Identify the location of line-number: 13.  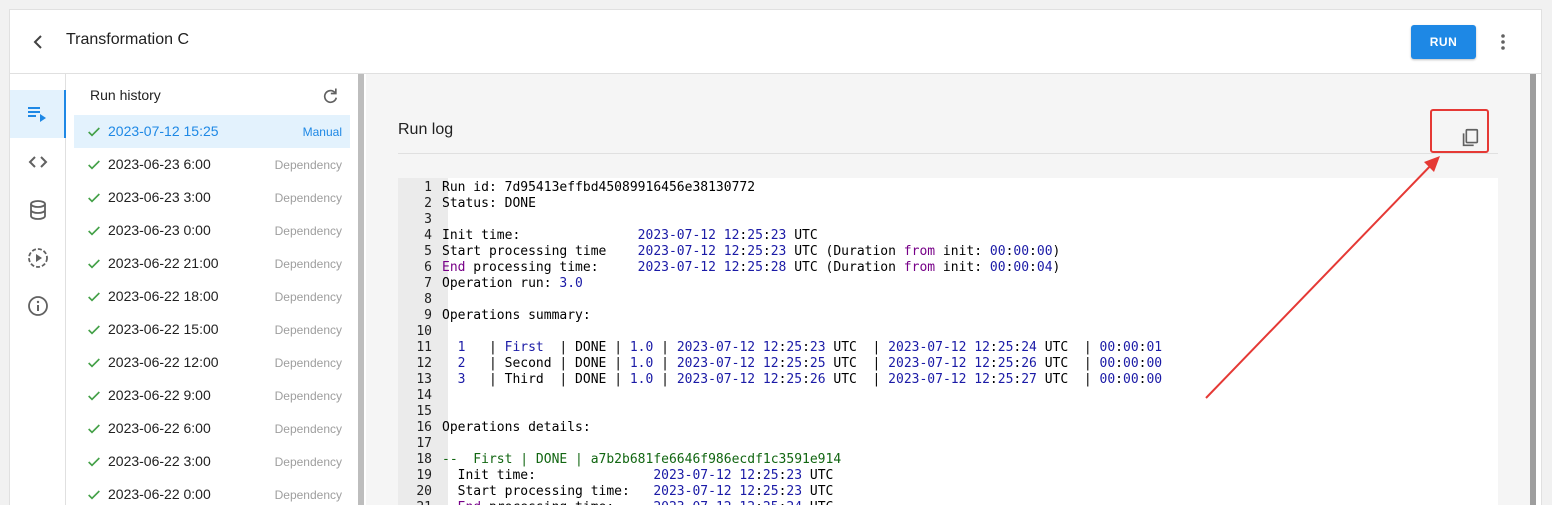
(424, 379).